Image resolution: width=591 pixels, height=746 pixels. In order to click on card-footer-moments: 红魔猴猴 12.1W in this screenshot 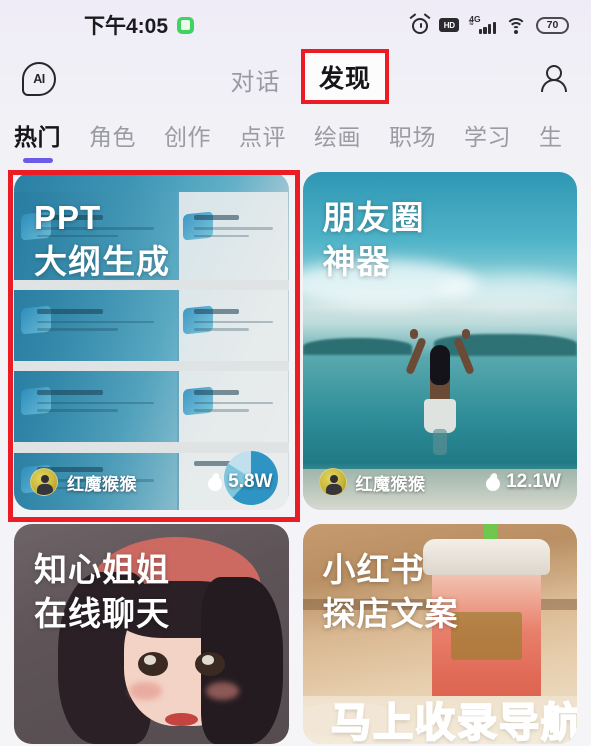, I will do `click(440, 485)`.